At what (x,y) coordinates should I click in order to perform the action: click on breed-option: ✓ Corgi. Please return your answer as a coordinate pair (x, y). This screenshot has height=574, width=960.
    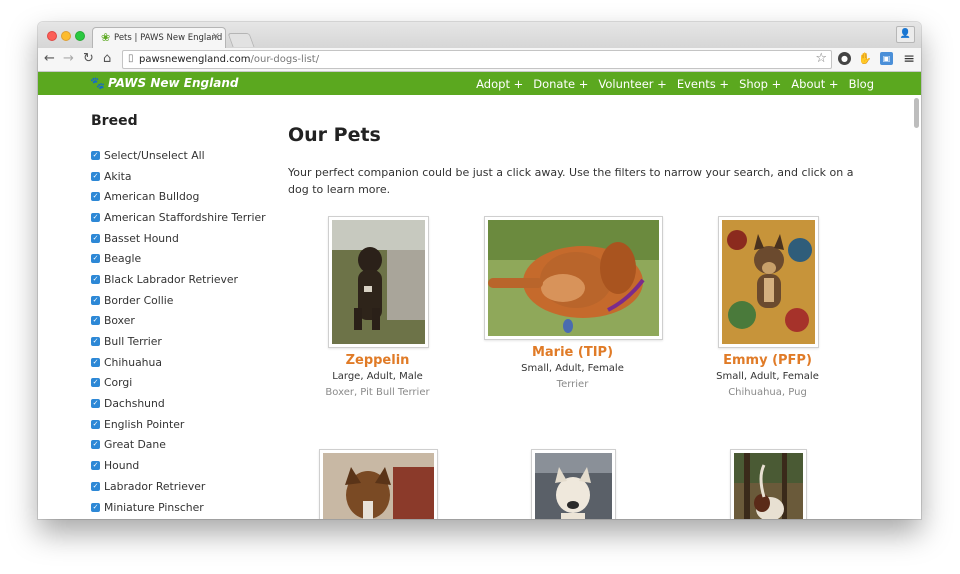
    Looking at the image, I should click on (178, 383).